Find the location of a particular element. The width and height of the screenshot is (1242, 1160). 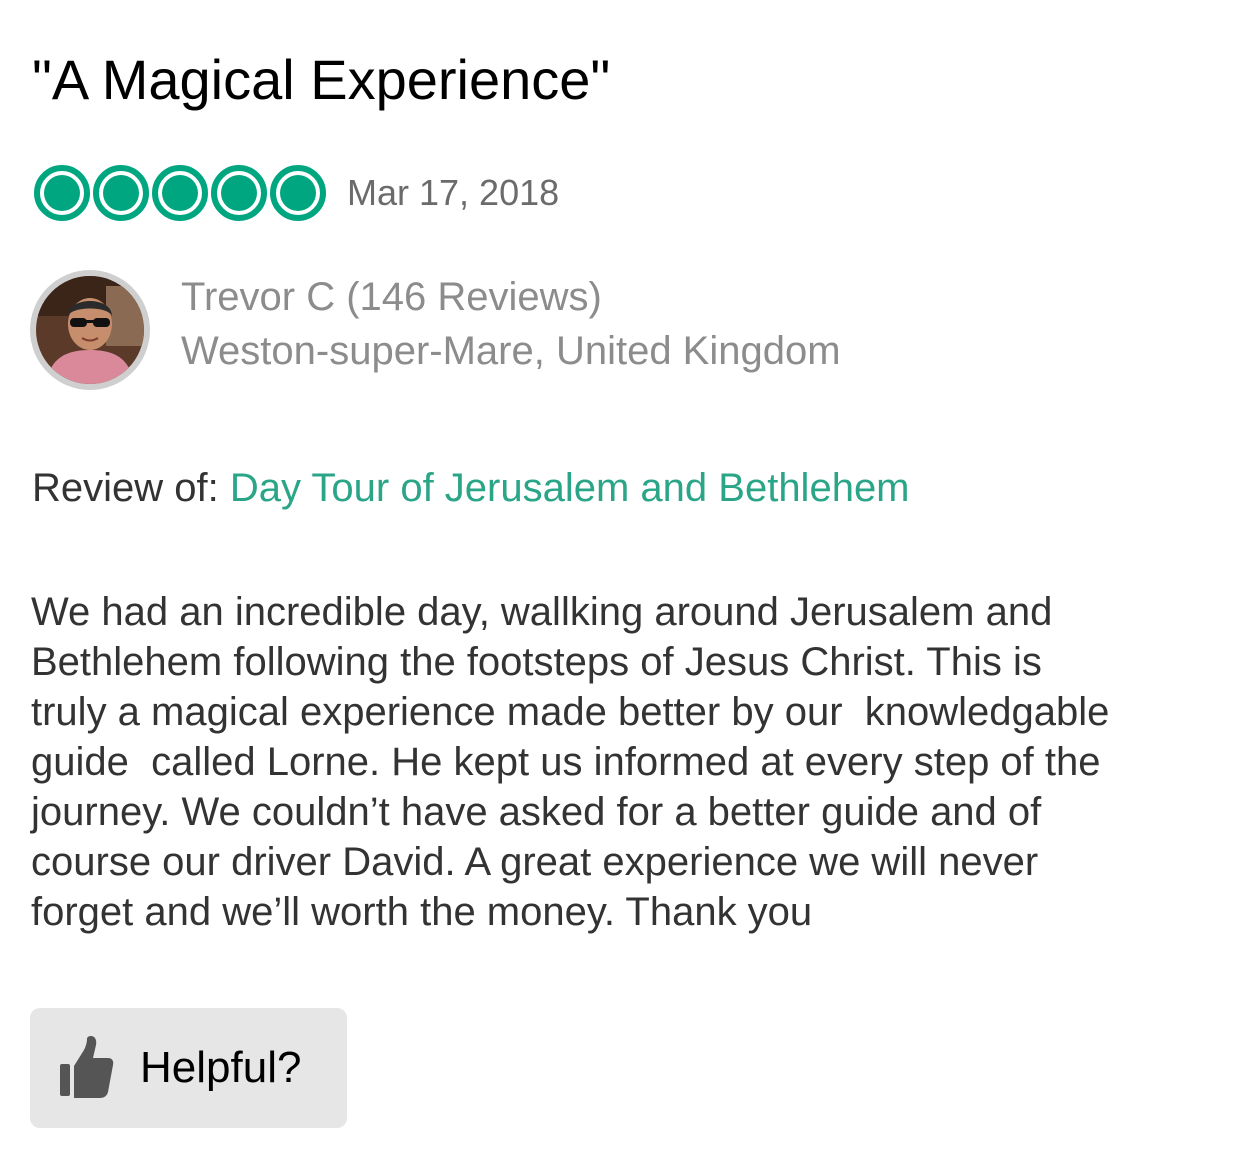

rating-row: Mar 17, 2018 is located at coordinates (295, 193).